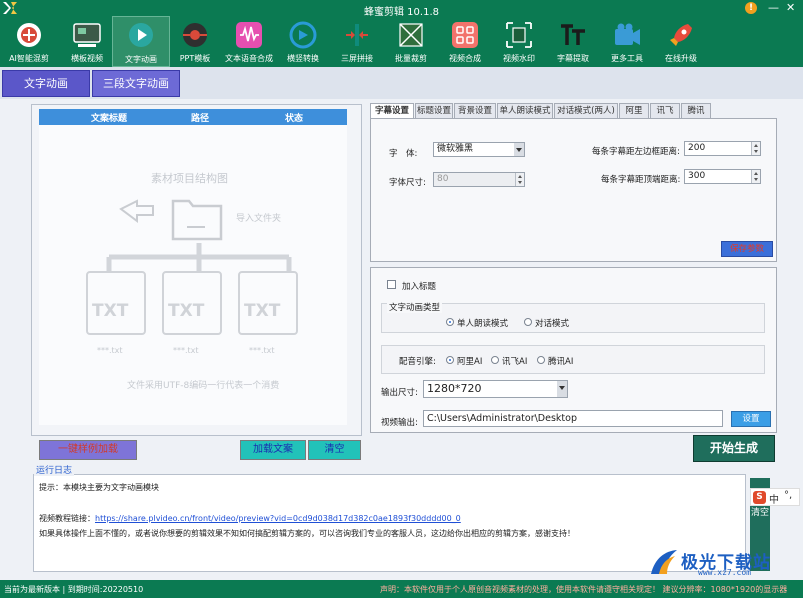  Describe the element at coordinates (29, 41) in the screenshot. I see `tool-ai-mix: AI智能混剪` at that location.